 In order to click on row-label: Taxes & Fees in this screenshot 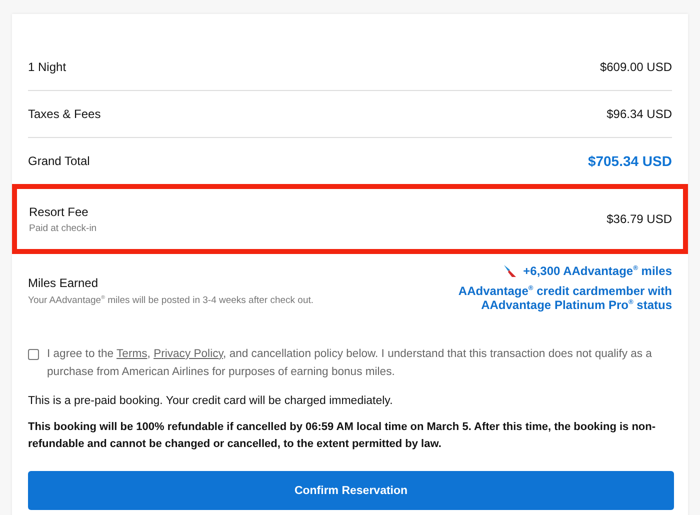, I will do `click(64, 114)`.